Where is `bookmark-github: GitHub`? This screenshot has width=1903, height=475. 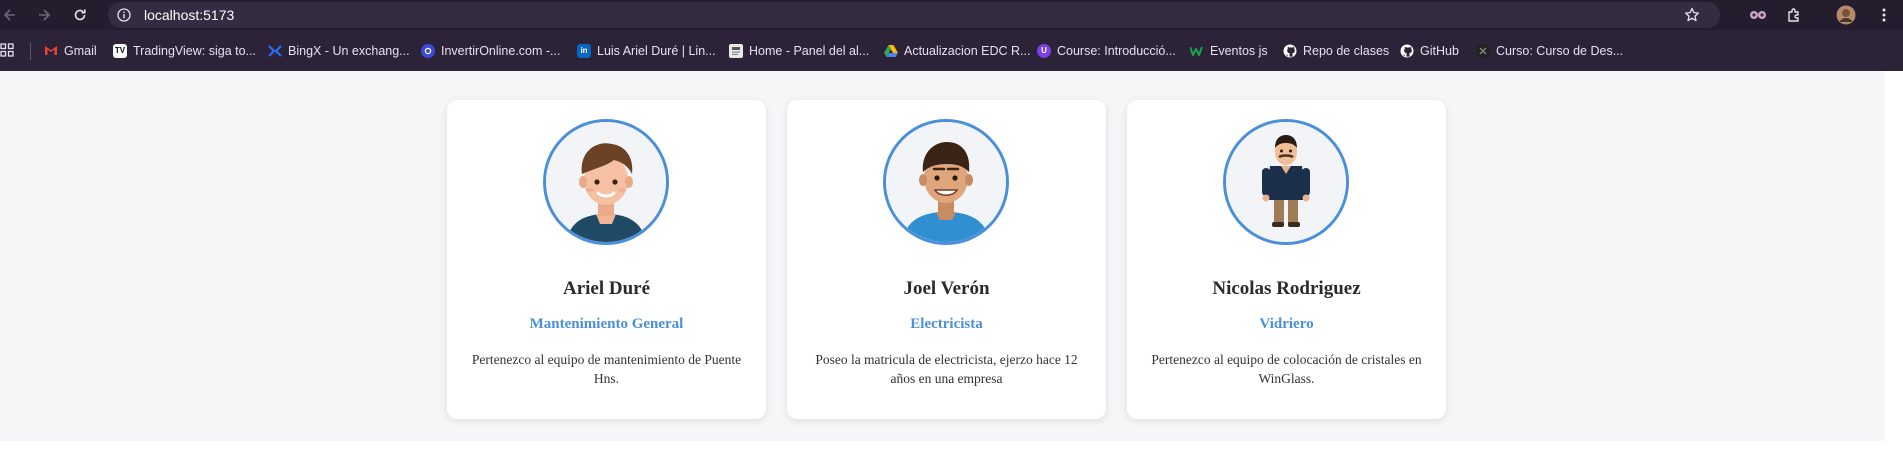
bookmark-github: GitHub is located at coordinates (1429, 50).